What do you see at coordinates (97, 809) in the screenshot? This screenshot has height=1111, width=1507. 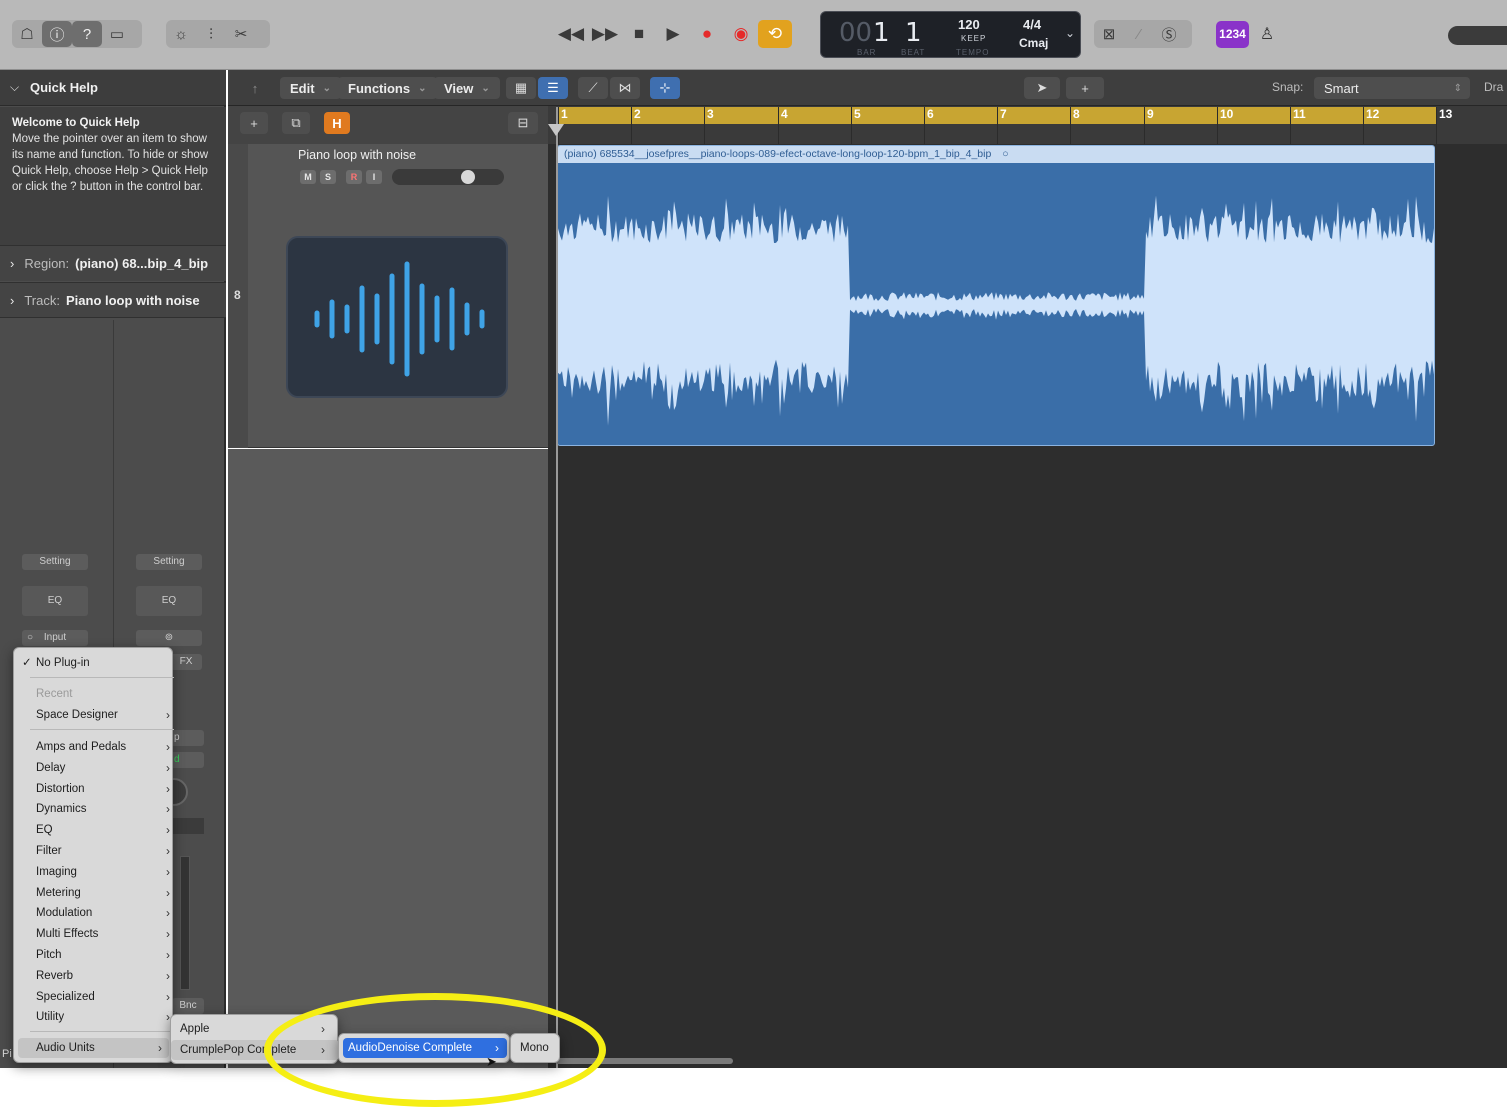 I see `menu-item-category: Dynamics ›` at bounding box center [97, 809].